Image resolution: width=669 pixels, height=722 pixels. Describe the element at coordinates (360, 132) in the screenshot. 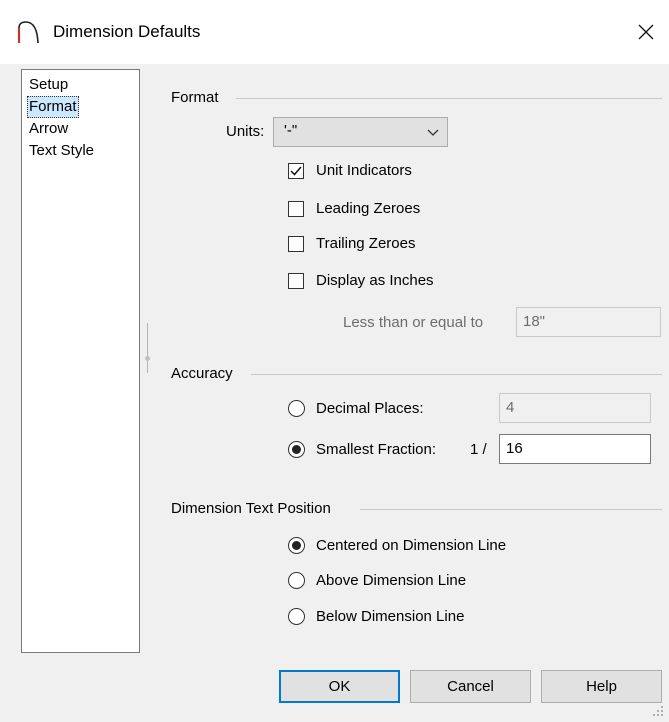

I see `units-dropdown: '-"` at that location.